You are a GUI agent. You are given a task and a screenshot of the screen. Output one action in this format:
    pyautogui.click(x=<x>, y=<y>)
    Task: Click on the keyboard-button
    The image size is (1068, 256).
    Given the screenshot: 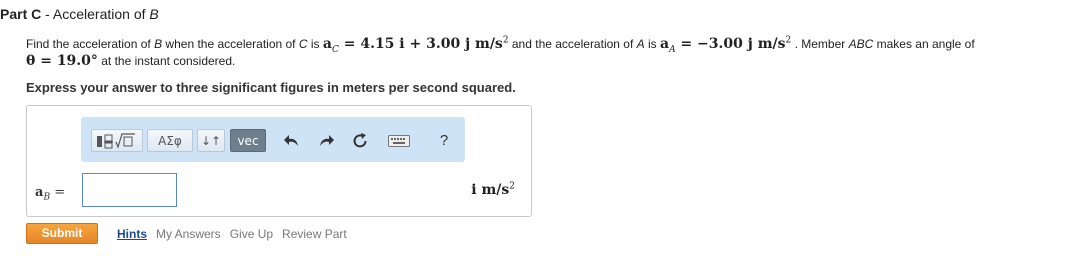 What is the action you would take?
    pyautogui.click(x=399, y=140)
    